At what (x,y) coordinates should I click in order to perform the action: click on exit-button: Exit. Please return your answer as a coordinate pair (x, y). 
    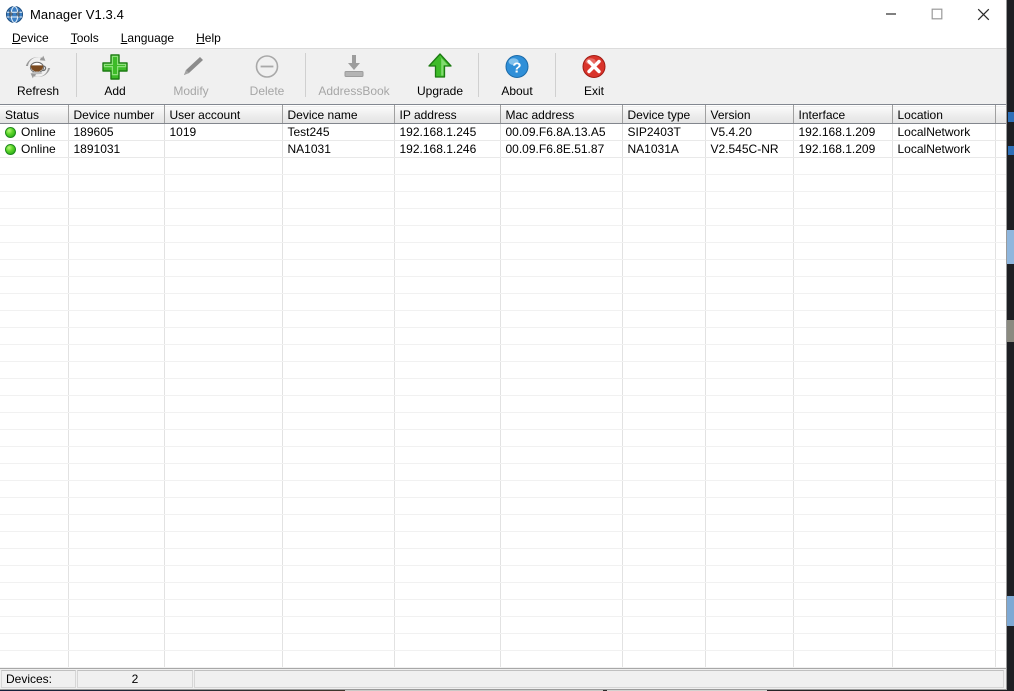
    Looking at the image, I should click on (594, 75).